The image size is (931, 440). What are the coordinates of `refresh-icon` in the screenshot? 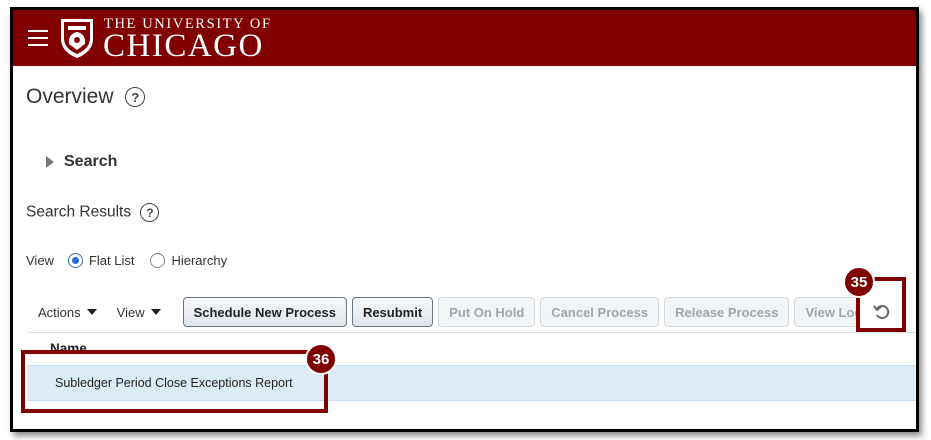 It's located at (882, 312).